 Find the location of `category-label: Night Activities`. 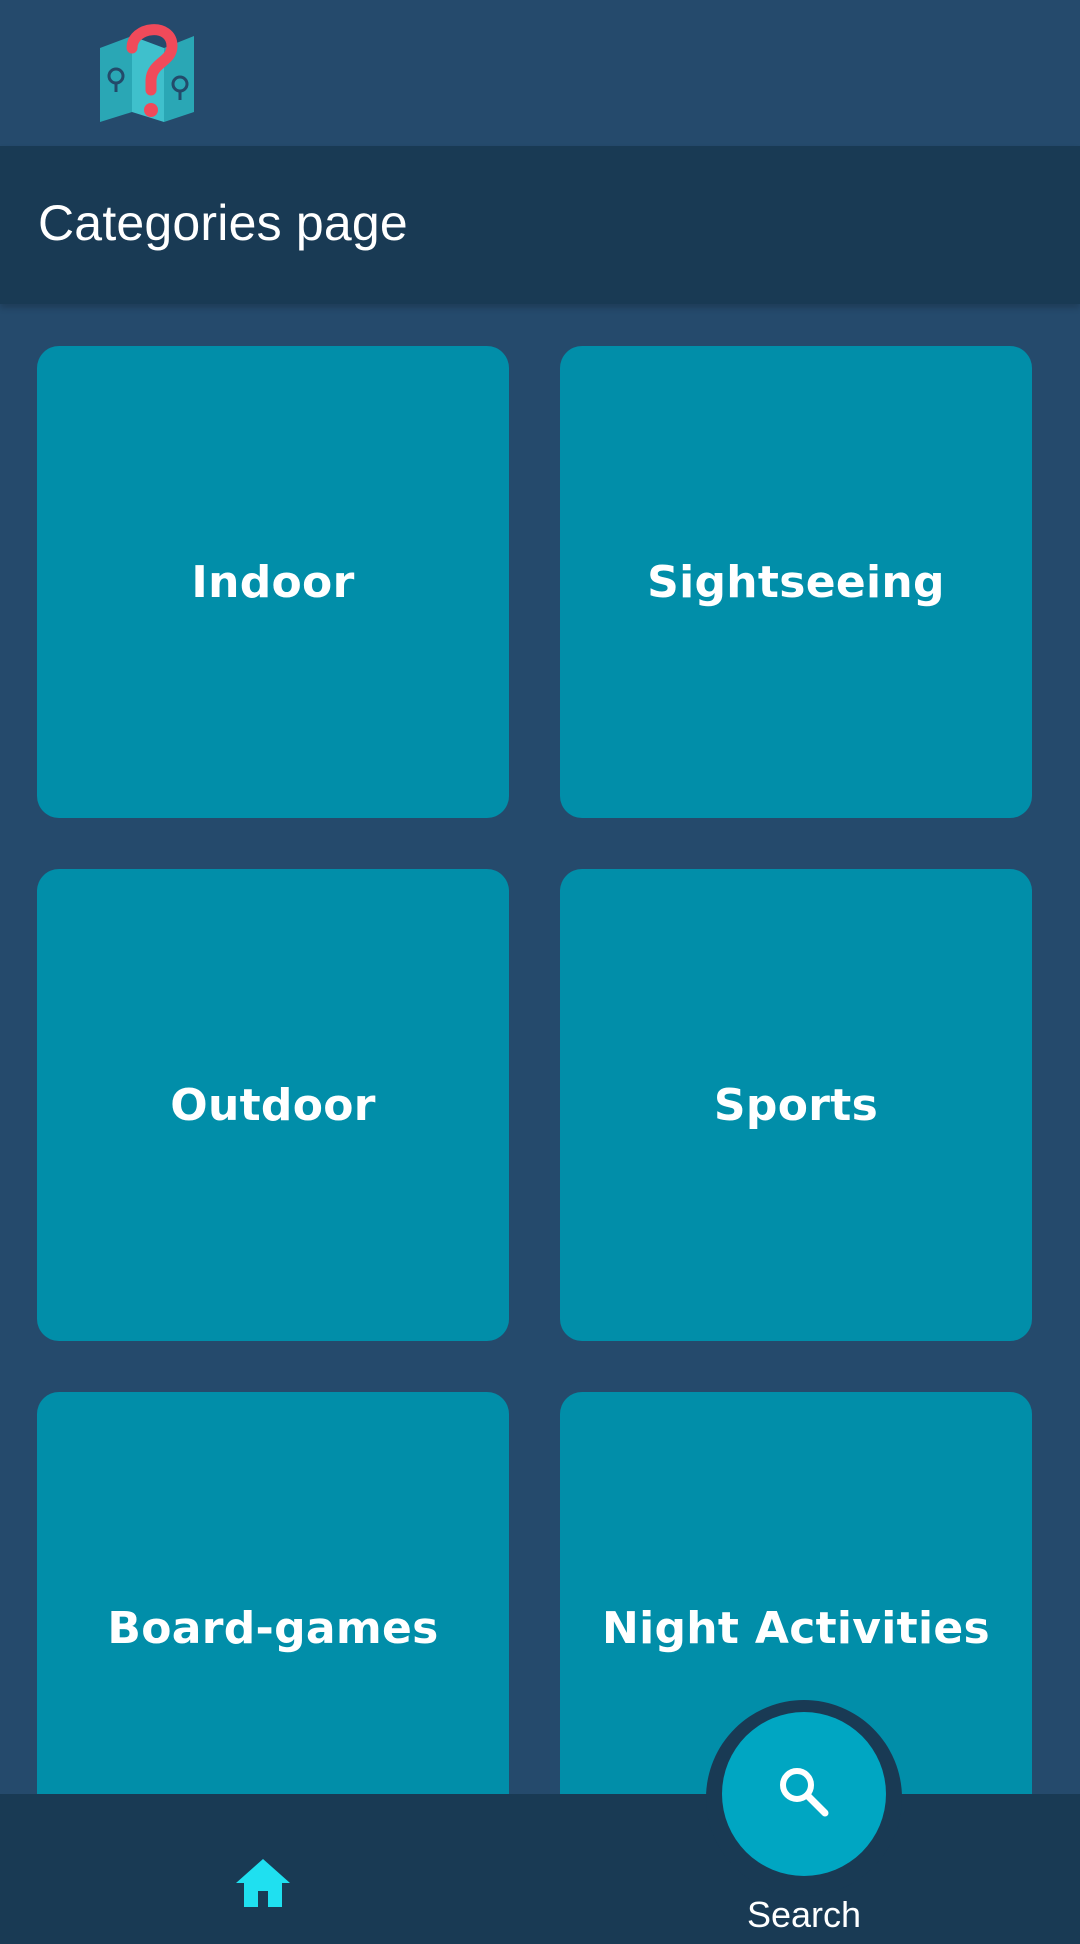

category-label: Night Activities is located at coordinates (796, 1628).